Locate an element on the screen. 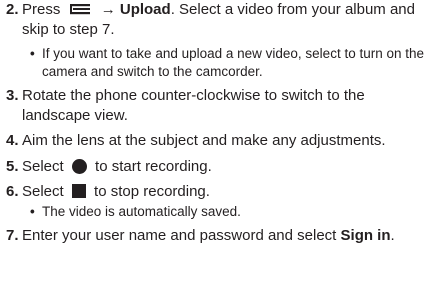 This screenshot has height=303, width=436. step-6-bullet: • The video is automatically saved. is located at coordinates (231, 212).